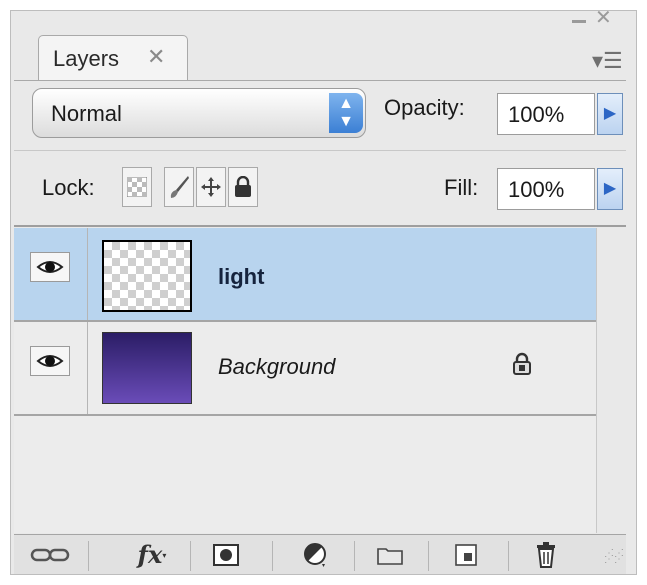 The width and height of the screenshot is (647, 585). I want to click on new-layer-button, so click(466, 555).